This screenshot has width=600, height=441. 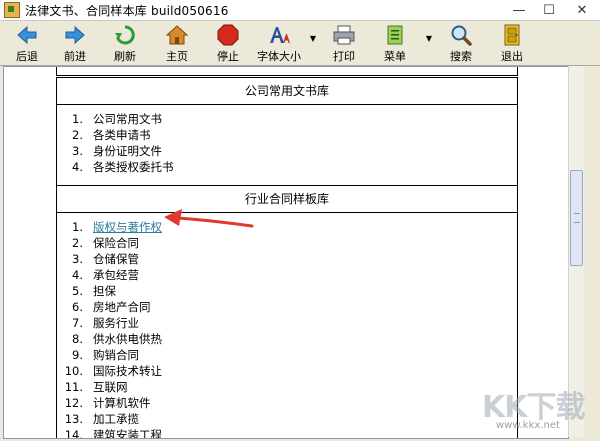 I want to click on stop-icon, so click(x=228, y=35).